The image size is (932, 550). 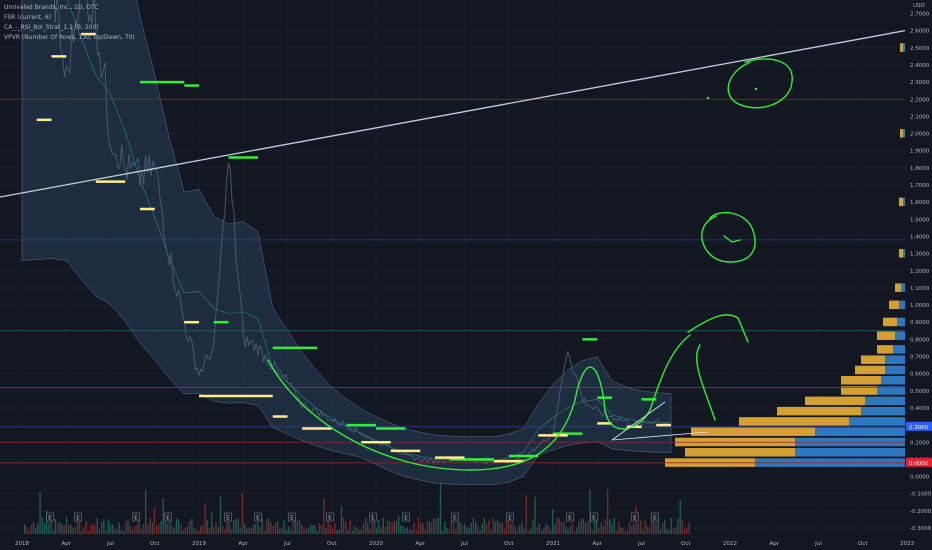 I want to click on indicator-vpvr: VPVR (Number Of Rows, 130, Up/Down, 70), so click(x=69, y=38).